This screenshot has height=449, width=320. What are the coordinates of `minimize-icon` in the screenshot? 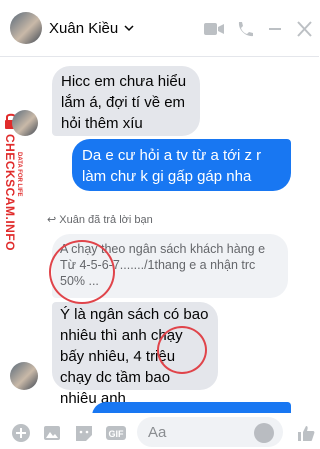 It's located at (275, 29).